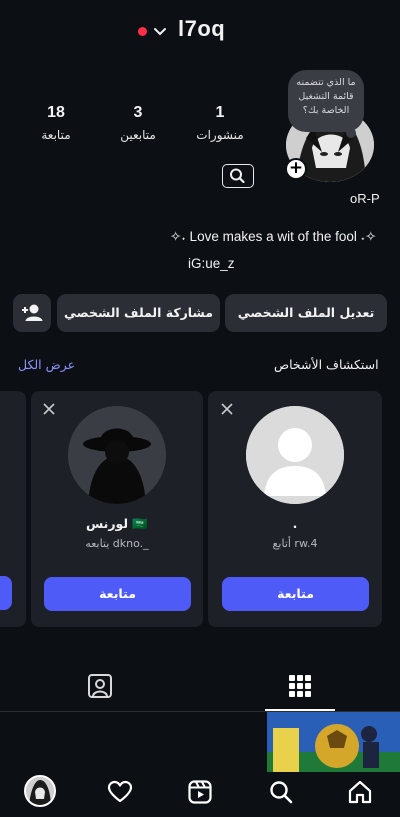 This screenshot has width=400, height=817. What do you see at coordinates (365, 198) in the screenshot?
I see `profile-display-name: oR-P` at bounding box center [365, 198].